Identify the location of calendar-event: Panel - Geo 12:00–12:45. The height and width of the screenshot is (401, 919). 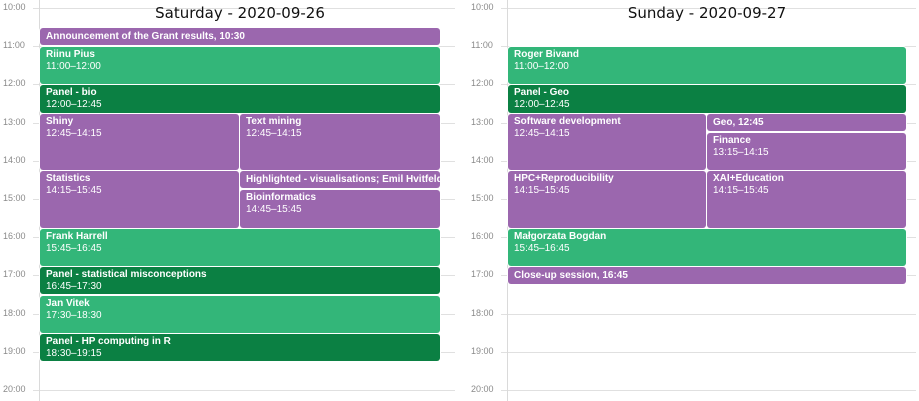
(707, 99).